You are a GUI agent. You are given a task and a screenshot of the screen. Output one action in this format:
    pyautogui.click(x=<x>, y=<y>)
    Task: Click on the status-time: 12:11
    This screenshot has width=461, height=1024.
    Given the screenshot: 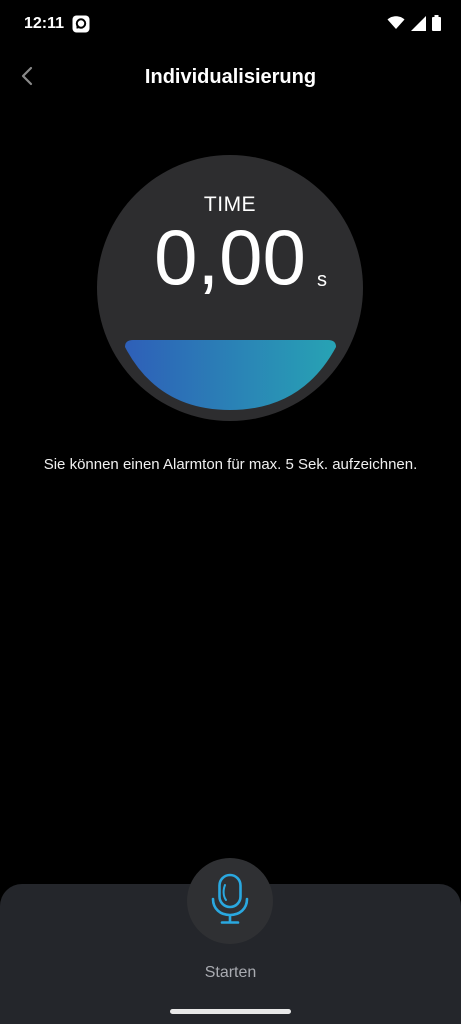 What is the action you would take?
    pyautogui.click(x=44, y=23)
    